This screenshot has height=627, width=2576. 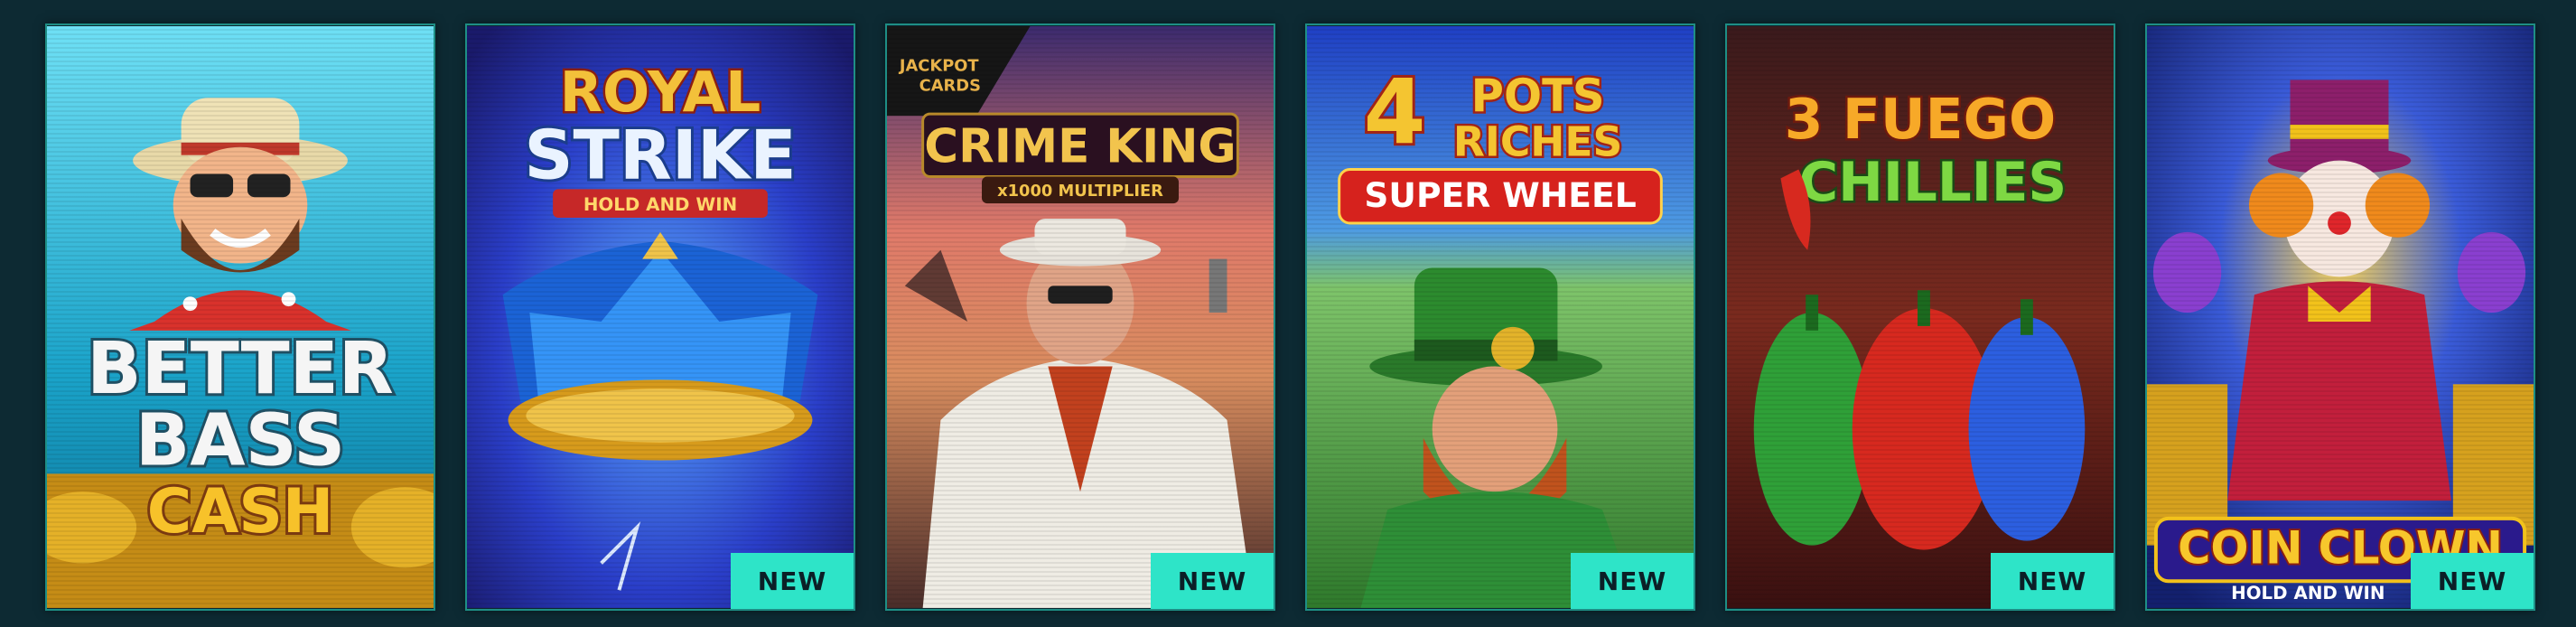 What do you see at coordinates (1080, 191) in the screenshot?
I see `svg-text: x1000 MULTIPLIER` at bounding box center [1080, 191].